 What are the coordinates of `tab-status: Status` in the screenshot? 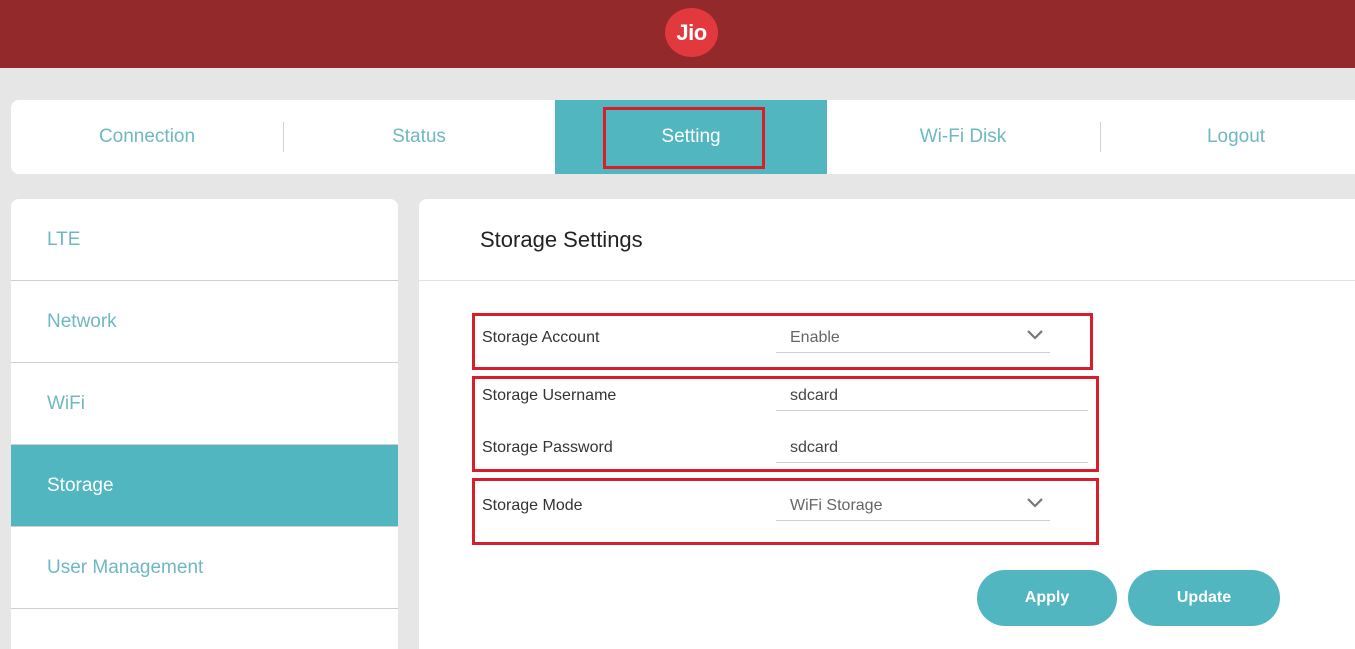 It's located at (419, 137).